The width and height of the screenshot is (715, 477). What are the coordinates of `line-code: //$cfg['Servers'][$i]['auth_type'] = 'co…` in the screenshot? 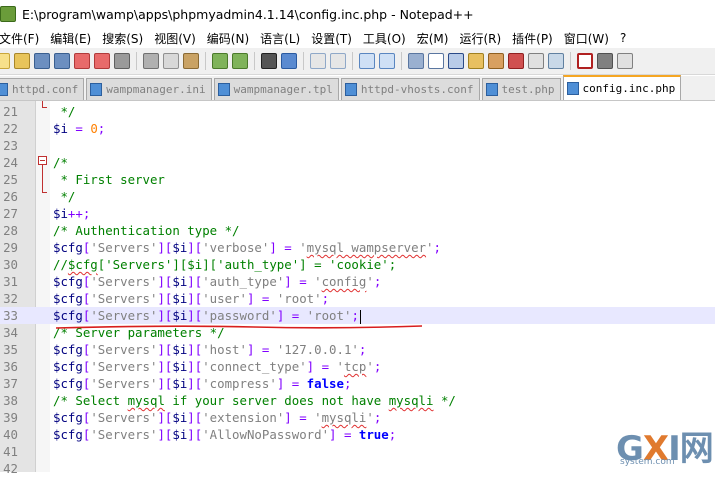 It's located at (224, 264).